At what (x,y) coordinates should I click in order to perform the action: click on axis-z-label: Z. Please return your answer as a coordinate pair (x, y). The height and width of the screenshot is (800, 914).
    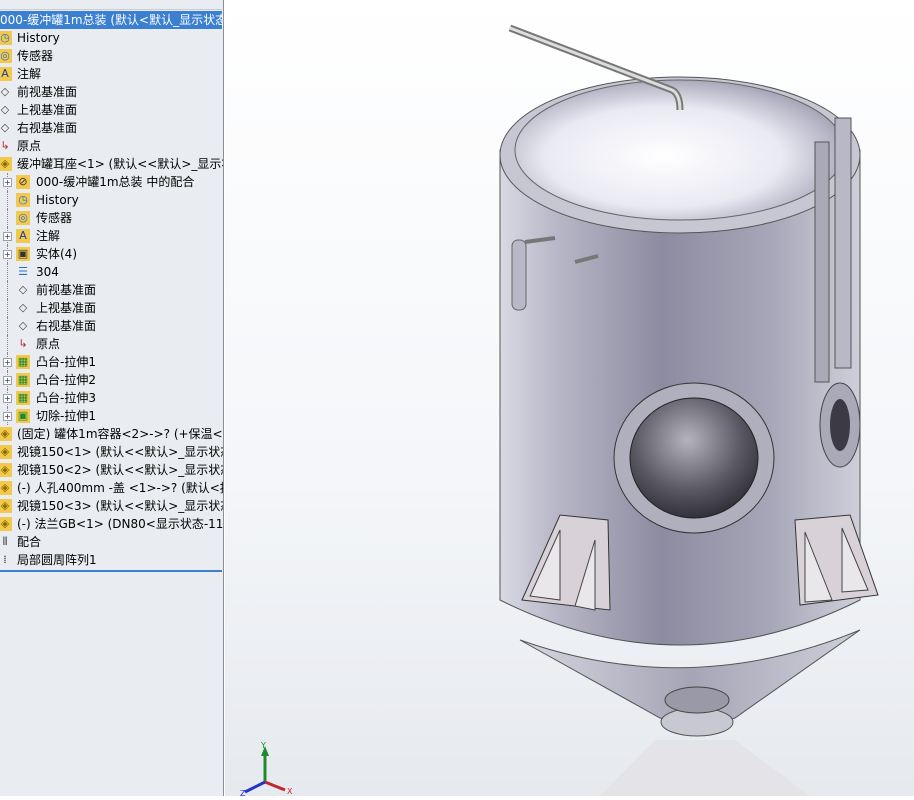
    Looking at the image, I should click on (243, 792).